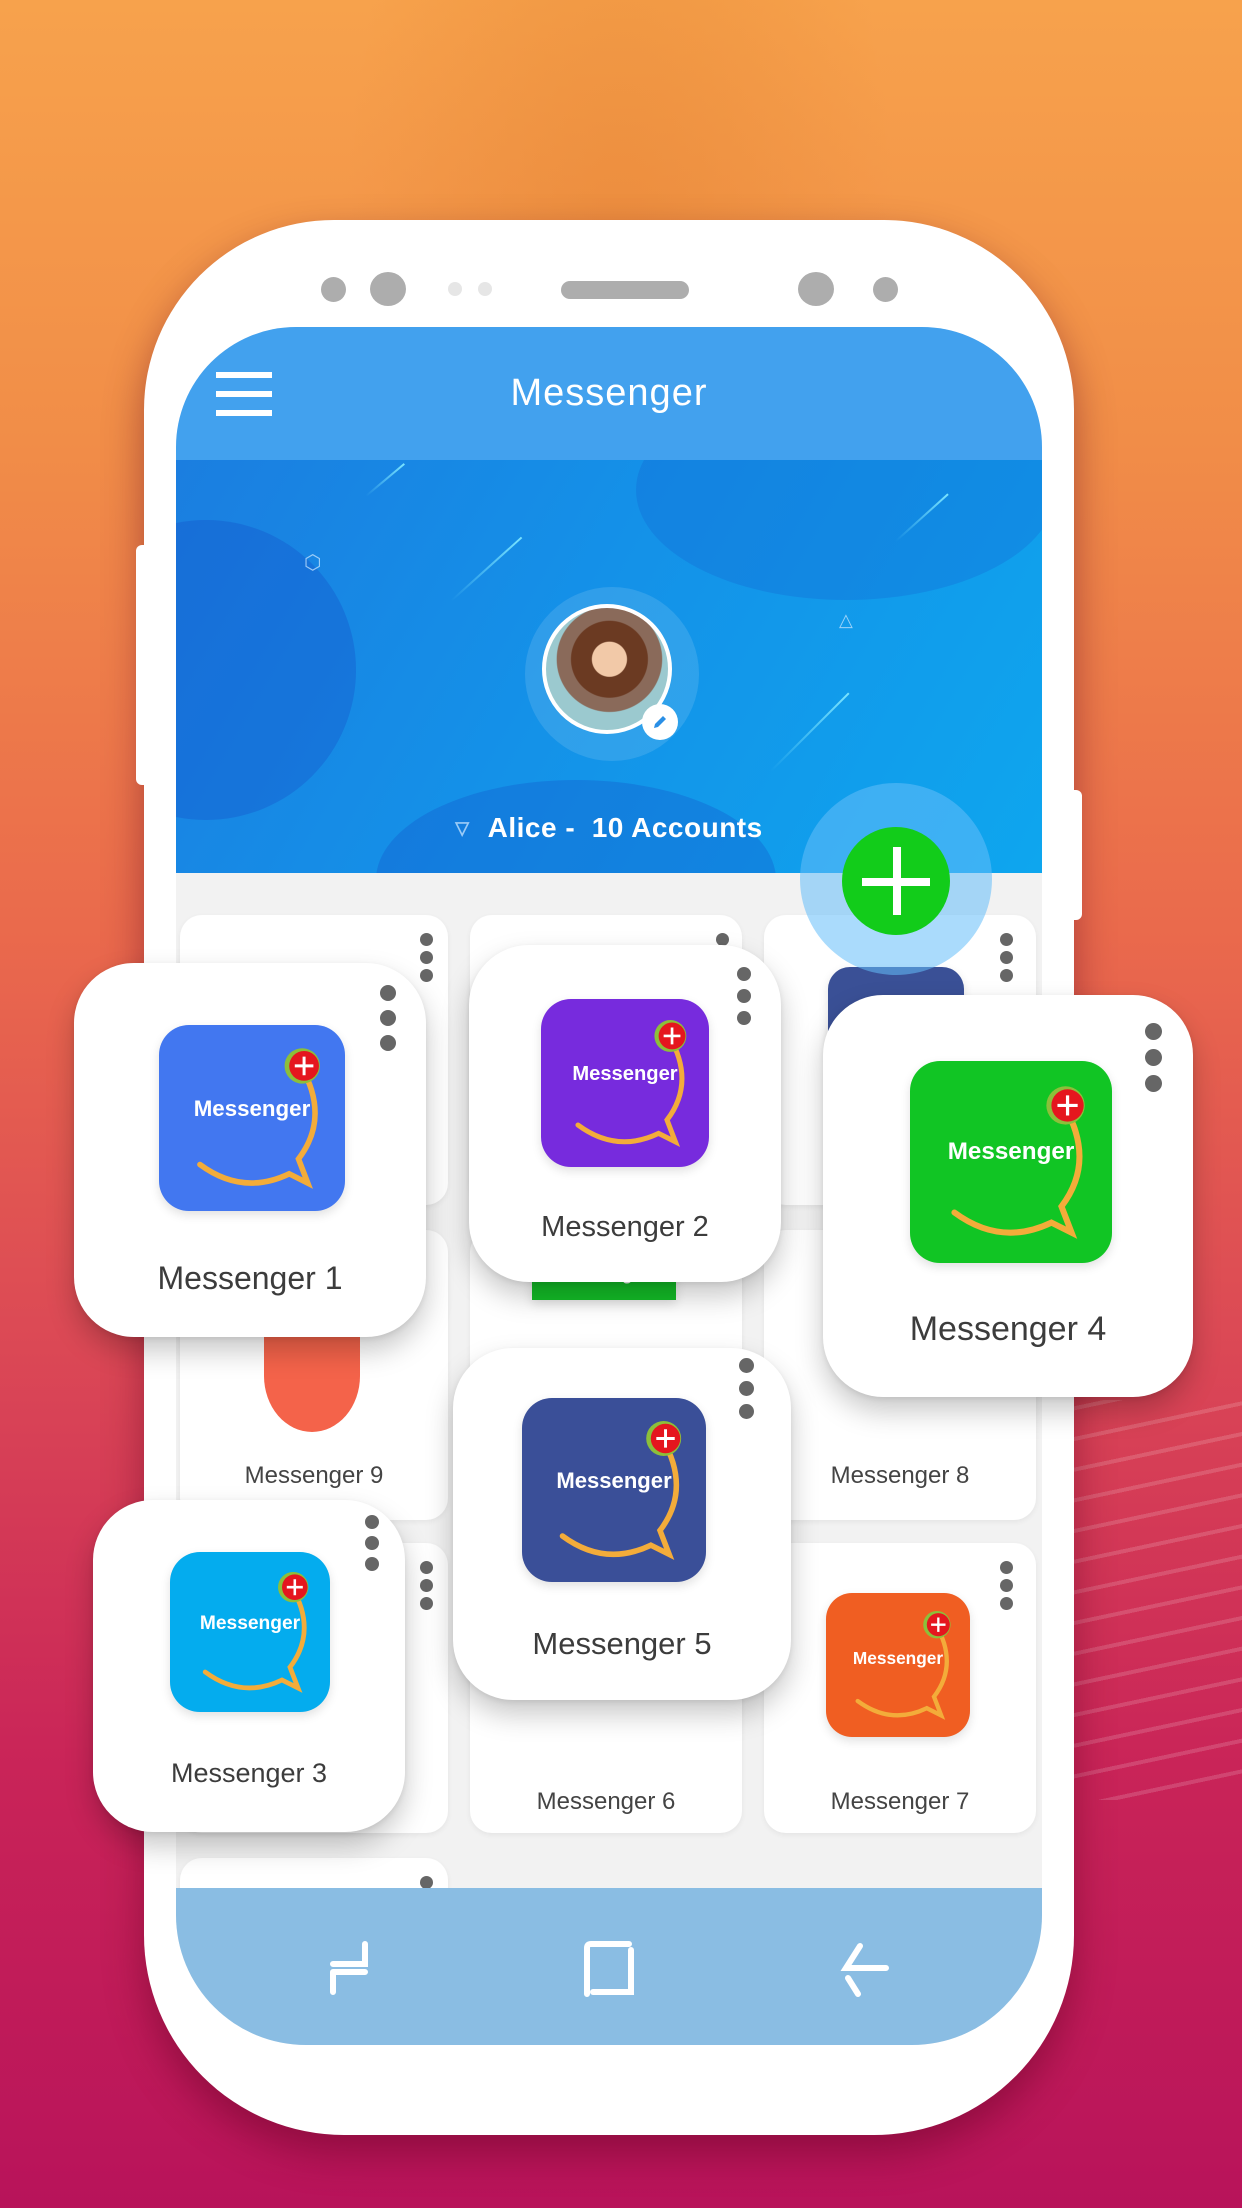 The width and height of the screenshot is (1242, 2208). I want to click on front-sensor, so click(333, 289).